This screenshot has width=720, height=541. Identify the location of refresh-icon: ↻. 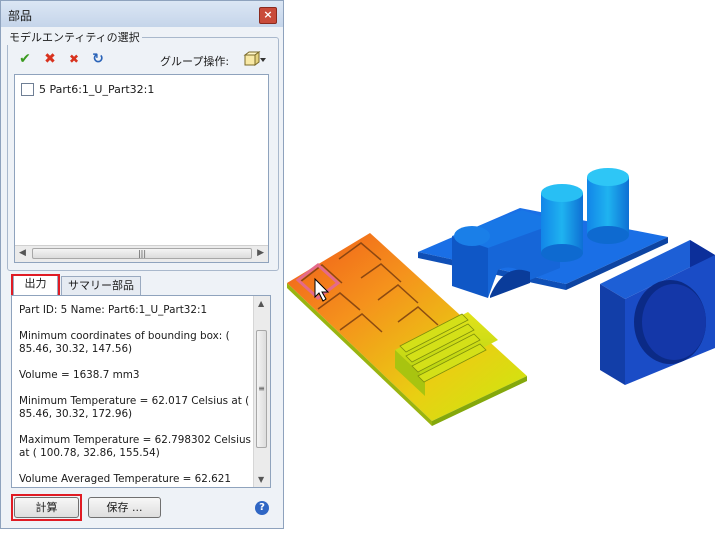
(98, 59).